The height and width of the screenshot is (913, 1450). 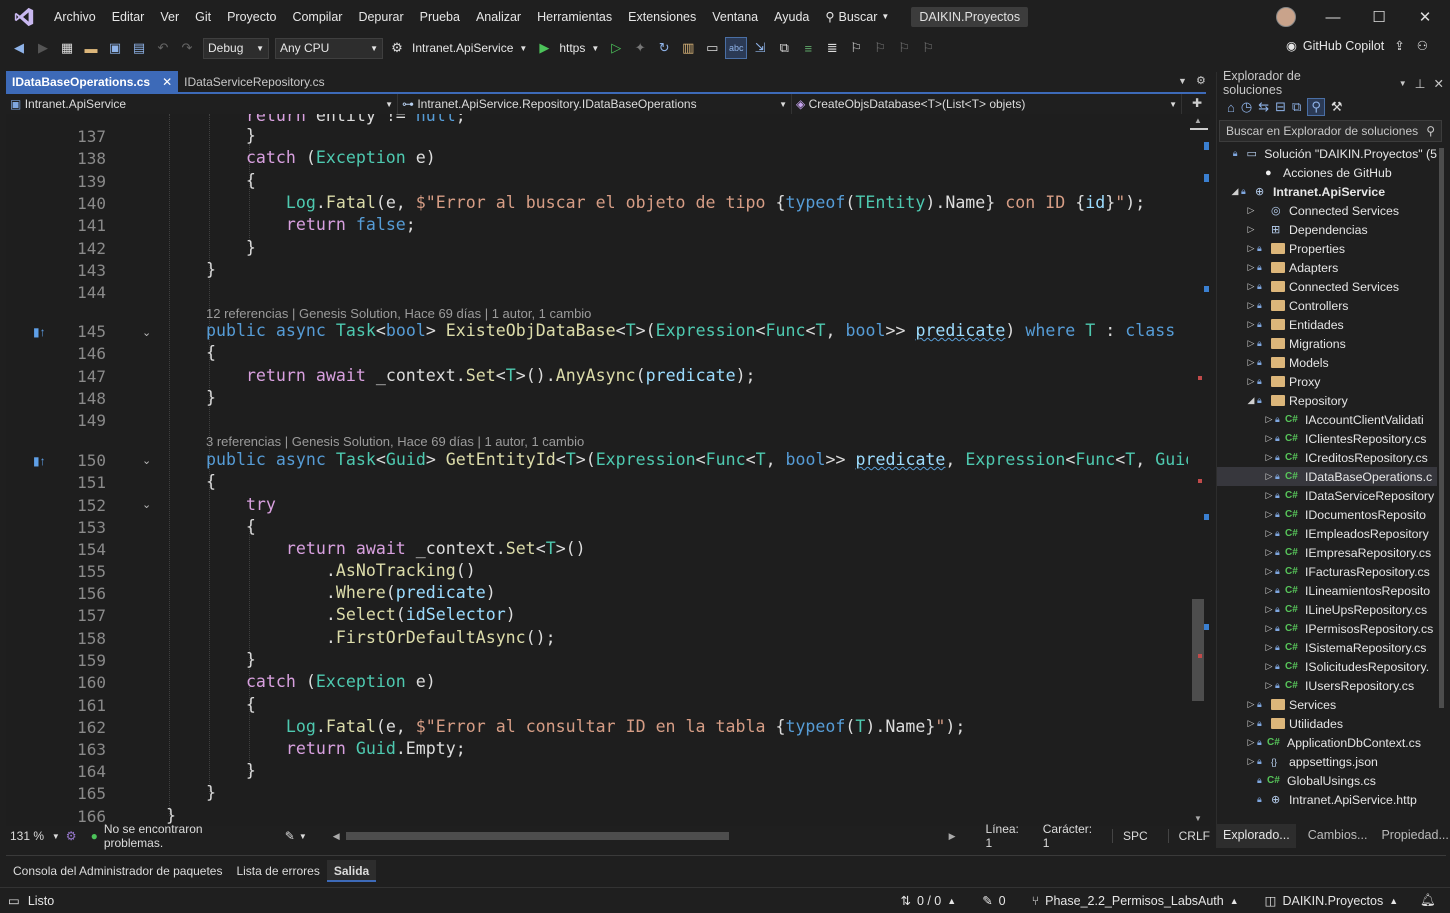 I want to click on new-project-icon: ▦, so click(x=67, y=48).